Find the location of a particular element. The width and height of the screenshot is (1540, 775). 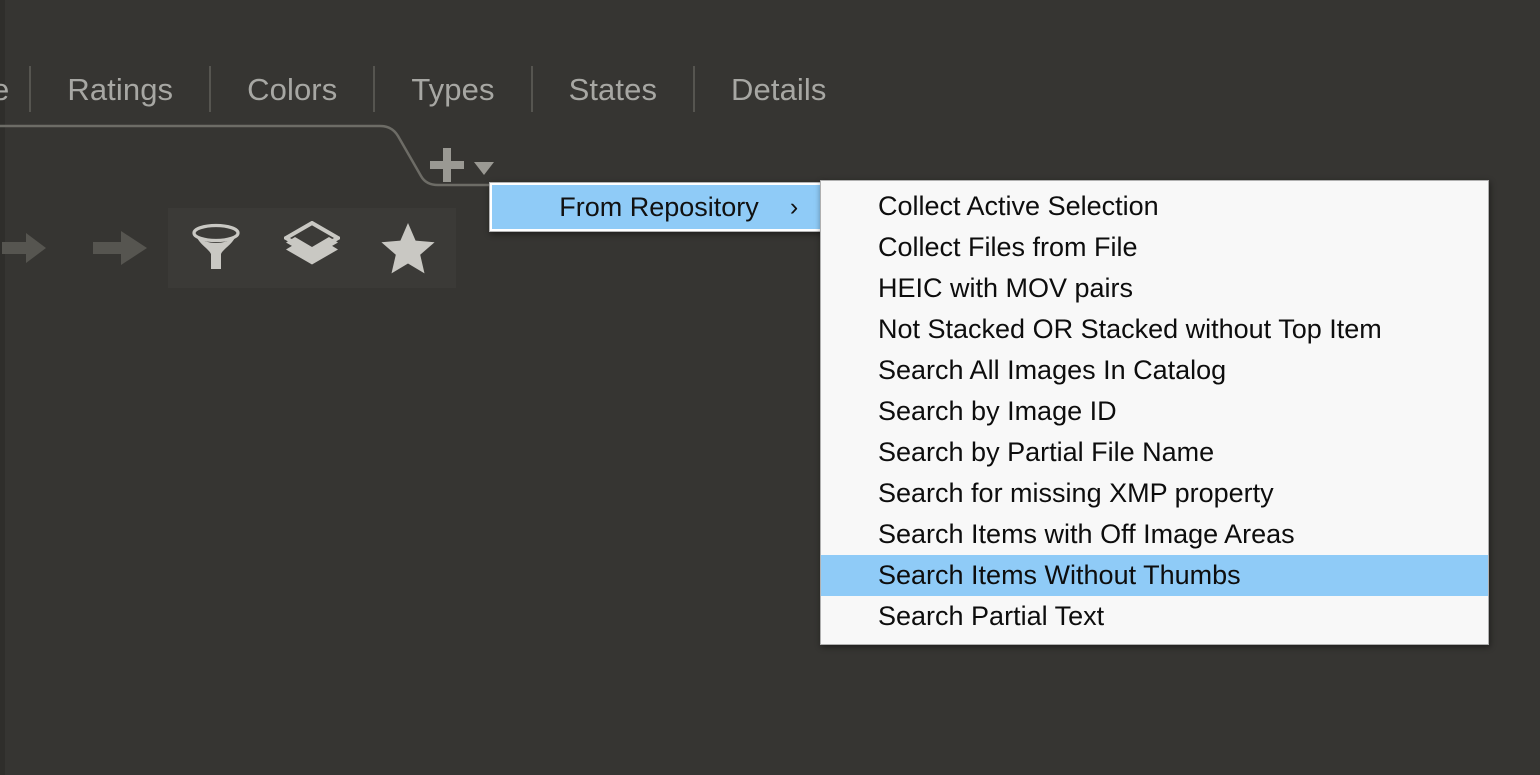

arrow-icon is located at coordinates (24, 248).